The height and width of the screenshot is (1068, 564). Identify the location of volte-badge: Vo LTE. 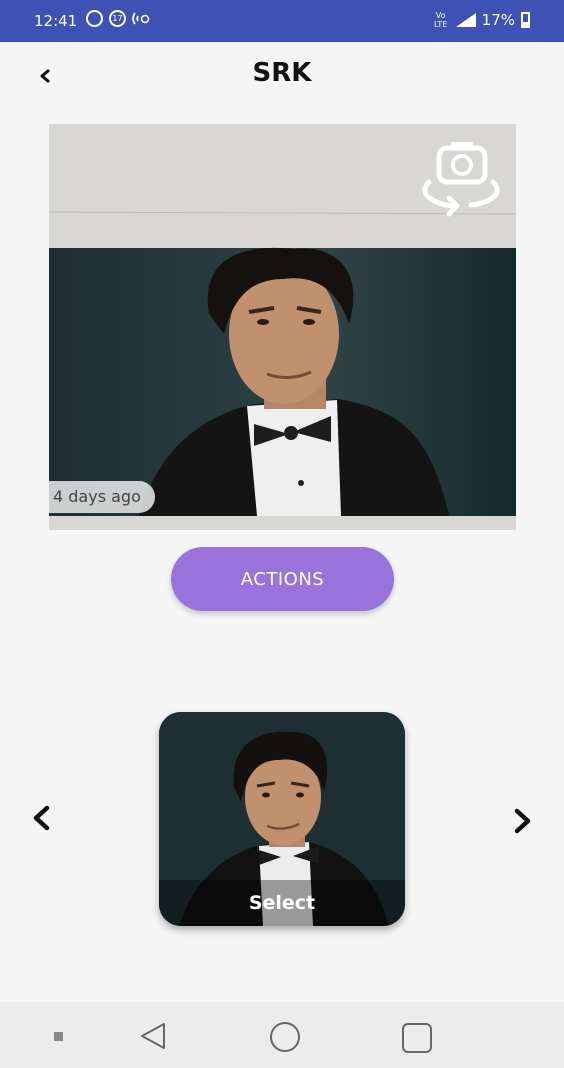
(441, 20).